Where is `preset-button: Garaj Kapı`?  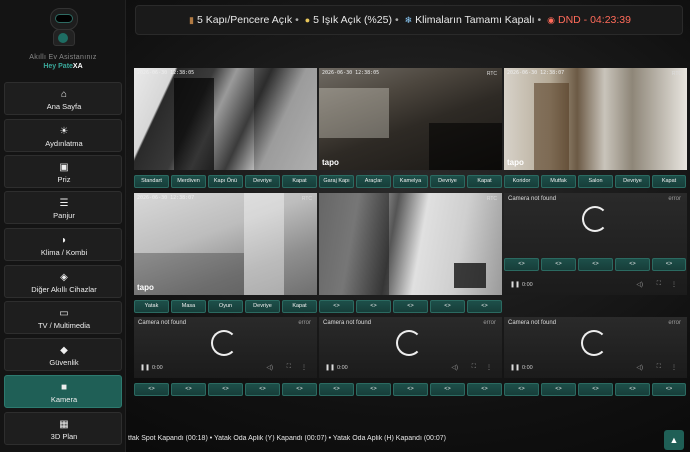 preset-button: Garaj Kapı is located at coordinates (336, 181).